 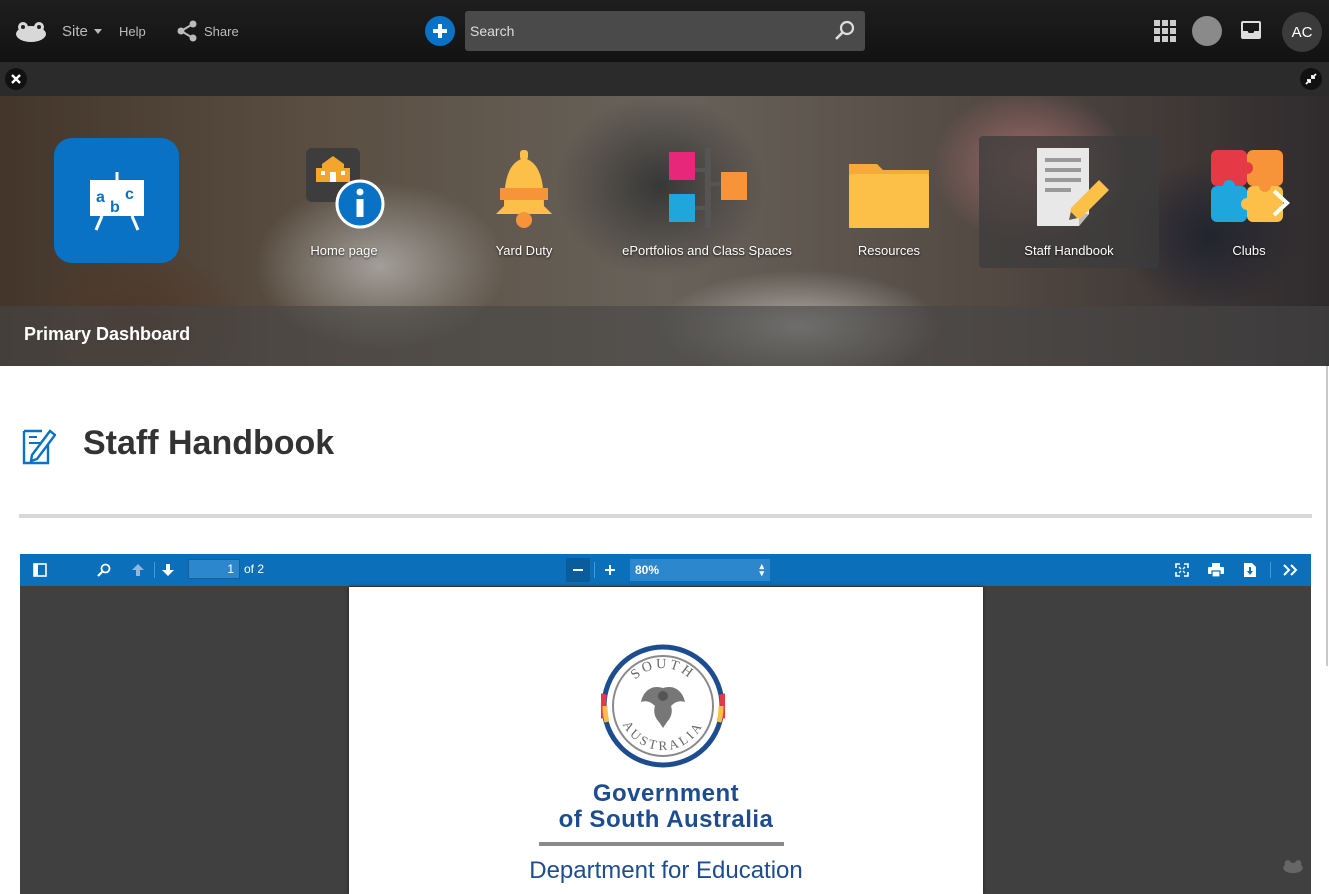 What do you see at coordinates (168, 570) in the screenshot?
I see `next-page-icon` at bounding box center [168, 570].